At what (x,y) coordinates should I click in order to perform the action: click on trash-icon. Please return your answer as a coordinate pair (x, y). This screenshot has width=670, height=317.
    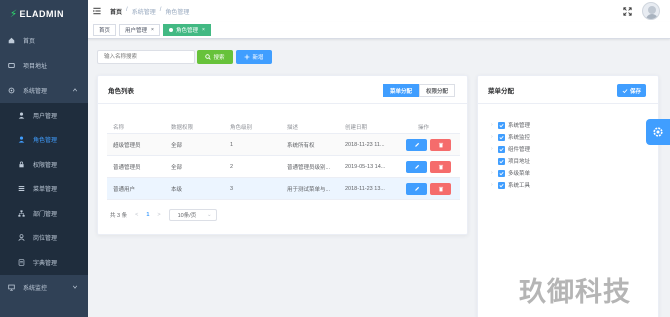
    Looking at the image, I should click on (440, 188).